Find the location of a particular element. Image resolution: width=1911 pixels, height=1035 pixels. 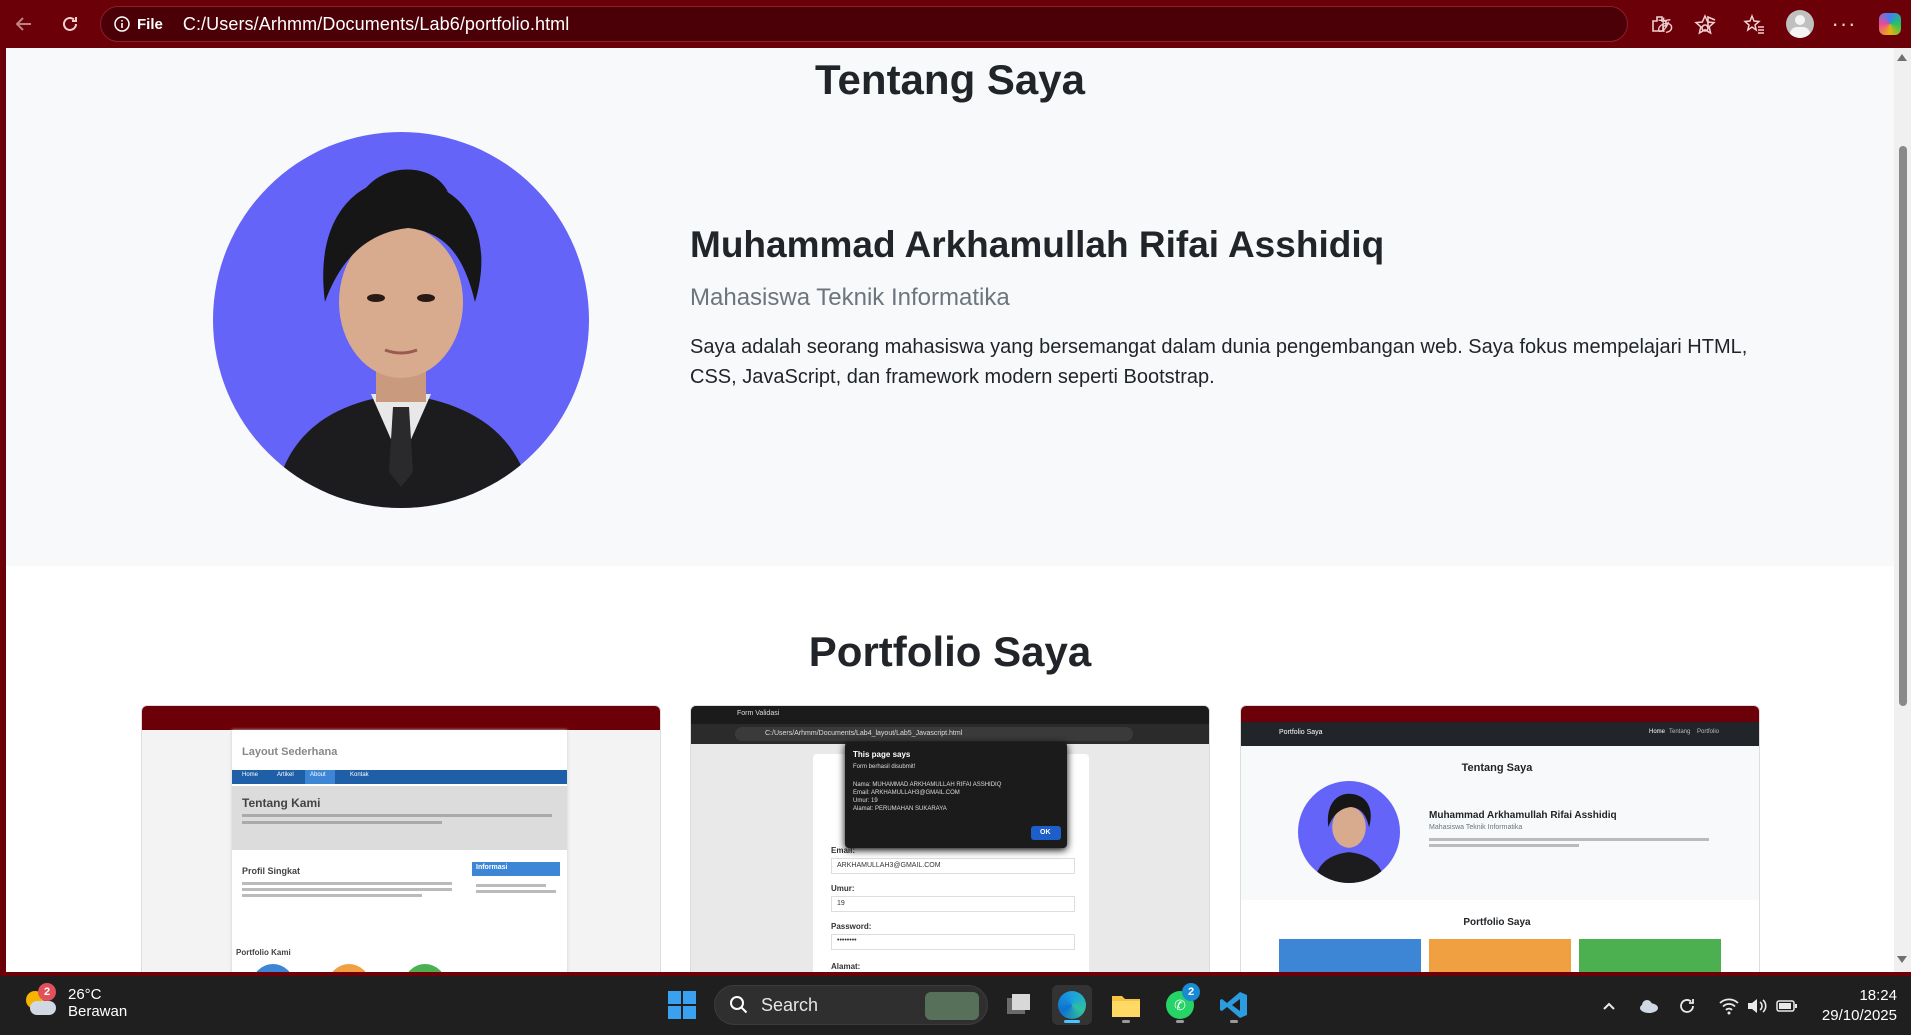

folder-icon is located at coordinates (1126, 1006).